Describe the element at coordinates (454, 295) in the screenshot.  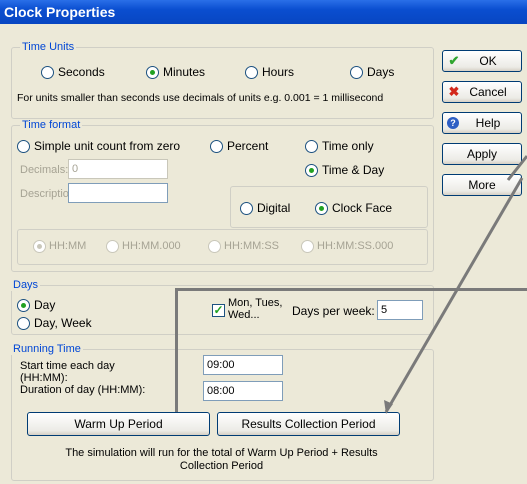
I see `annotation-arrow-line` at that location.